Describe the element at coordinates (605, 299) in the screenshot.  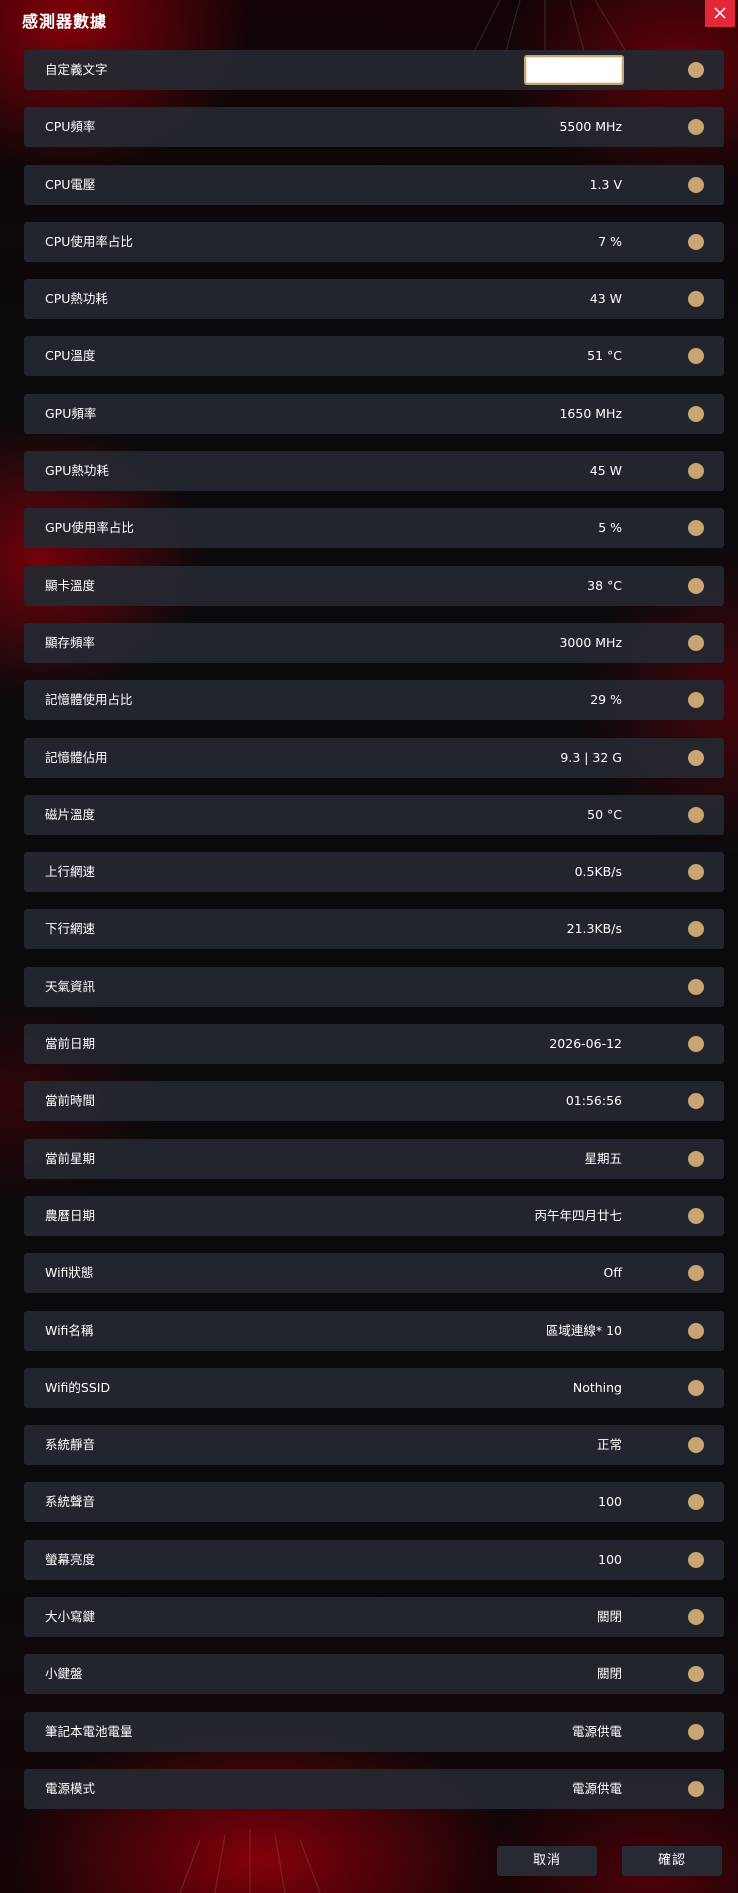
I see `sensor-value: 43 W` at that location.